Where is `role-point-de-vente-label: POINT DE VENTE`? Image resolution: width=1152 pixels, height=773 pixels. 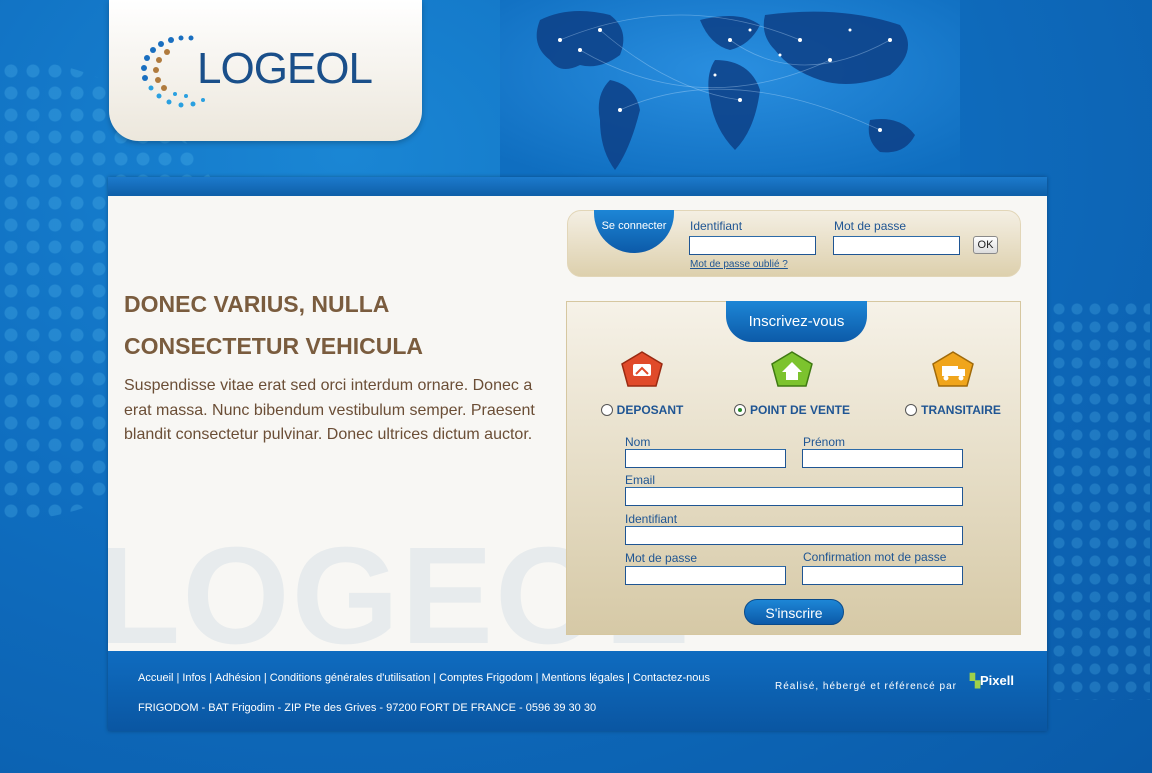 role-point-de-vente-label: POINT DE VENTE is located at coordinates (799, 410).